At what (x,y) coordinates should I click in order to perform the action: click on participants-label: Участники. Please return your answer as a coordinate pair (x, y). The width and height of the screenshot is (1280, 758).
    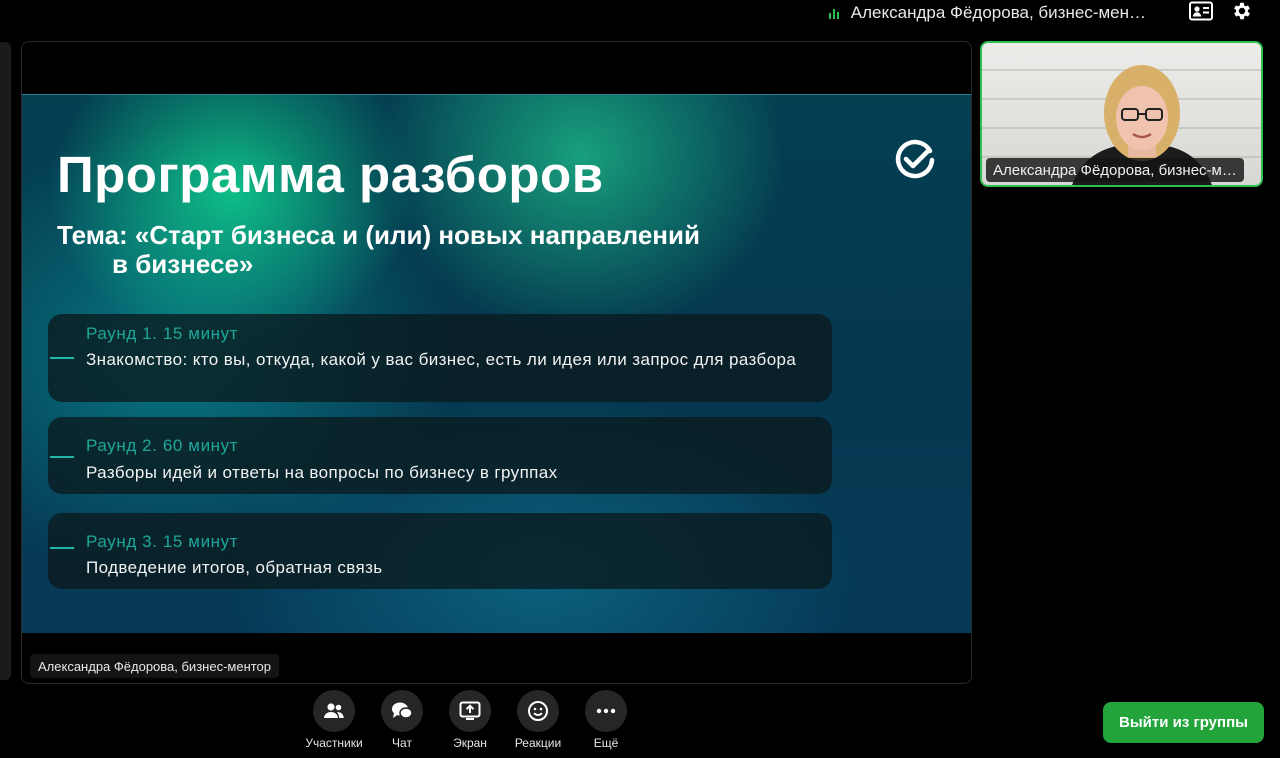
    Looking at the image, I should click on (334, 743).